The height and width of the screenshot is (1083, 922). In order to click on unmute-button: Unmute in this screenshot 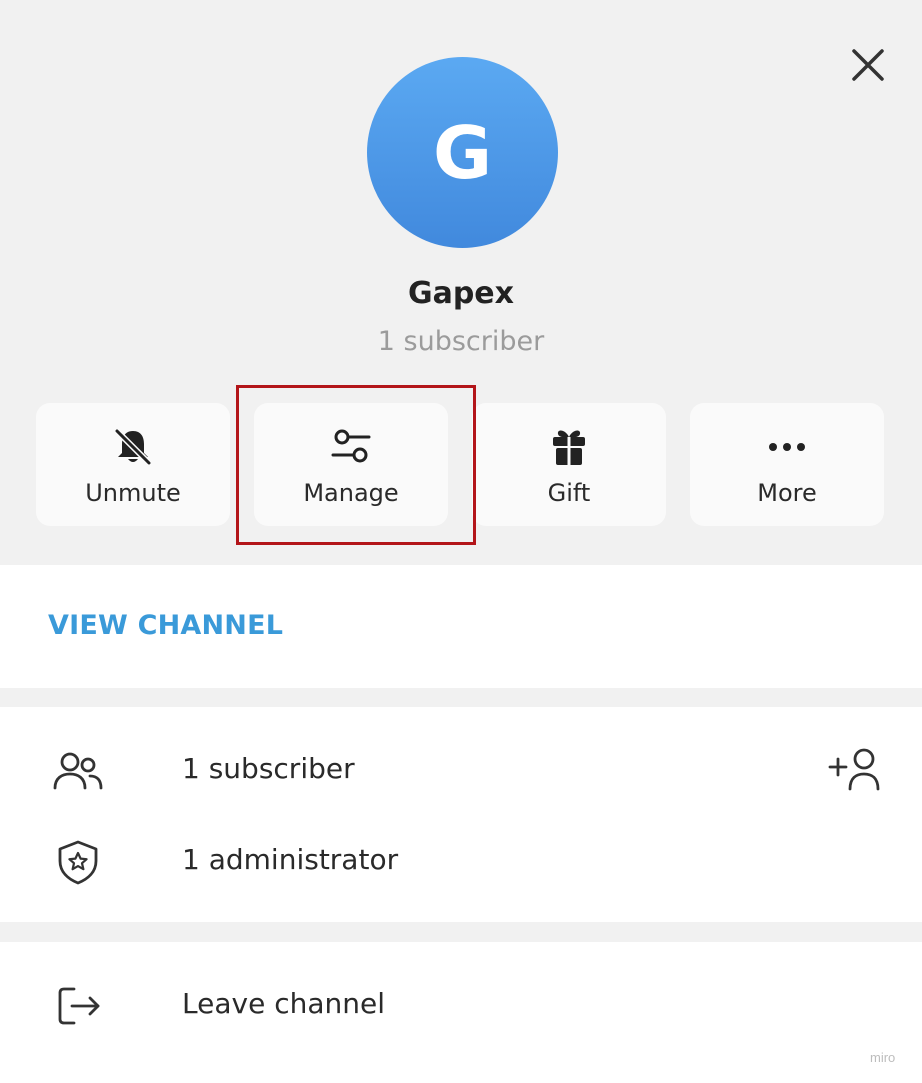, I will do `click(133, 464)`.